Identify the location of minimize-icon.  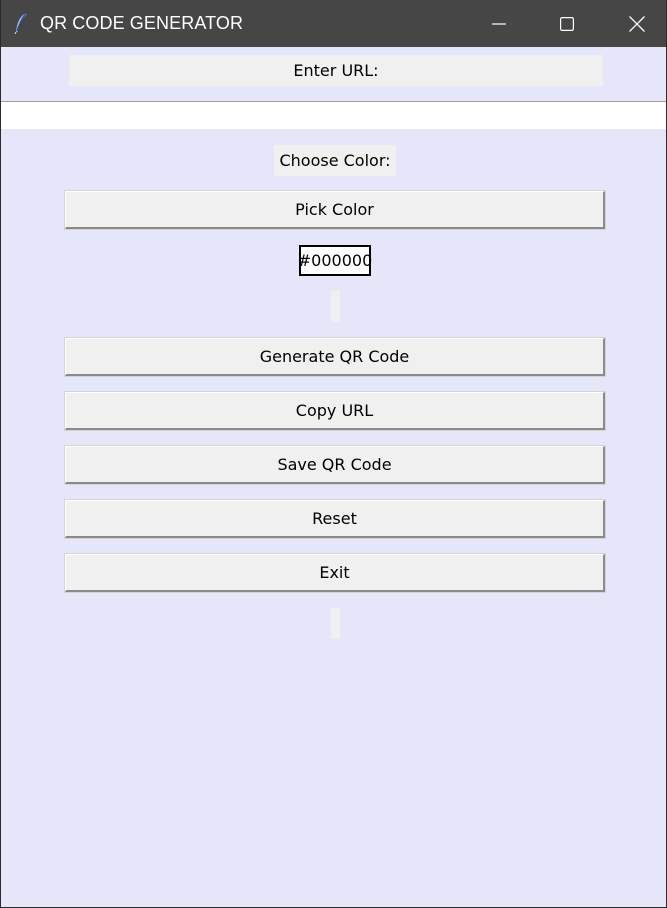
(499, 24).